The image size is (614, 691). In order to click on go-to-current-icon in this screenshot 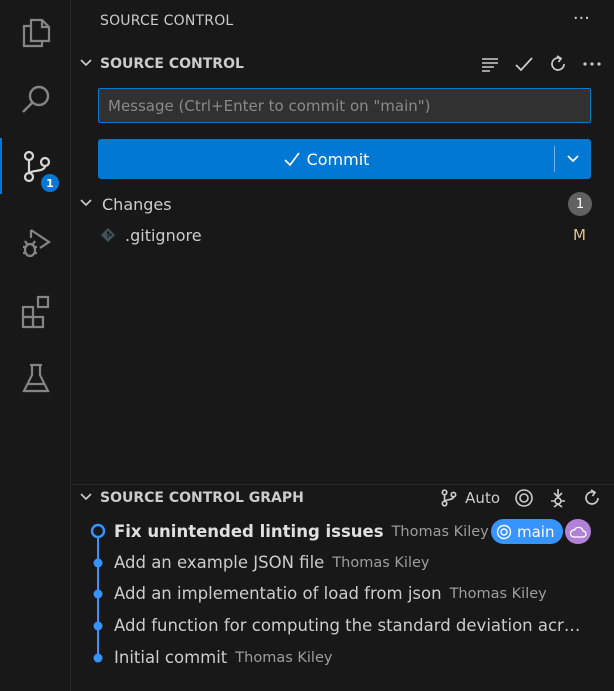, I will do `click(524, 498)`.